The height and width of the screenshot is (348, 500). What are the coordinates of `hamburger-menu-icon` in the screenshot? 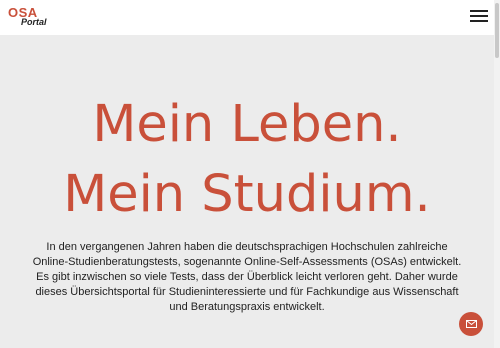 It's located at (479, 17).